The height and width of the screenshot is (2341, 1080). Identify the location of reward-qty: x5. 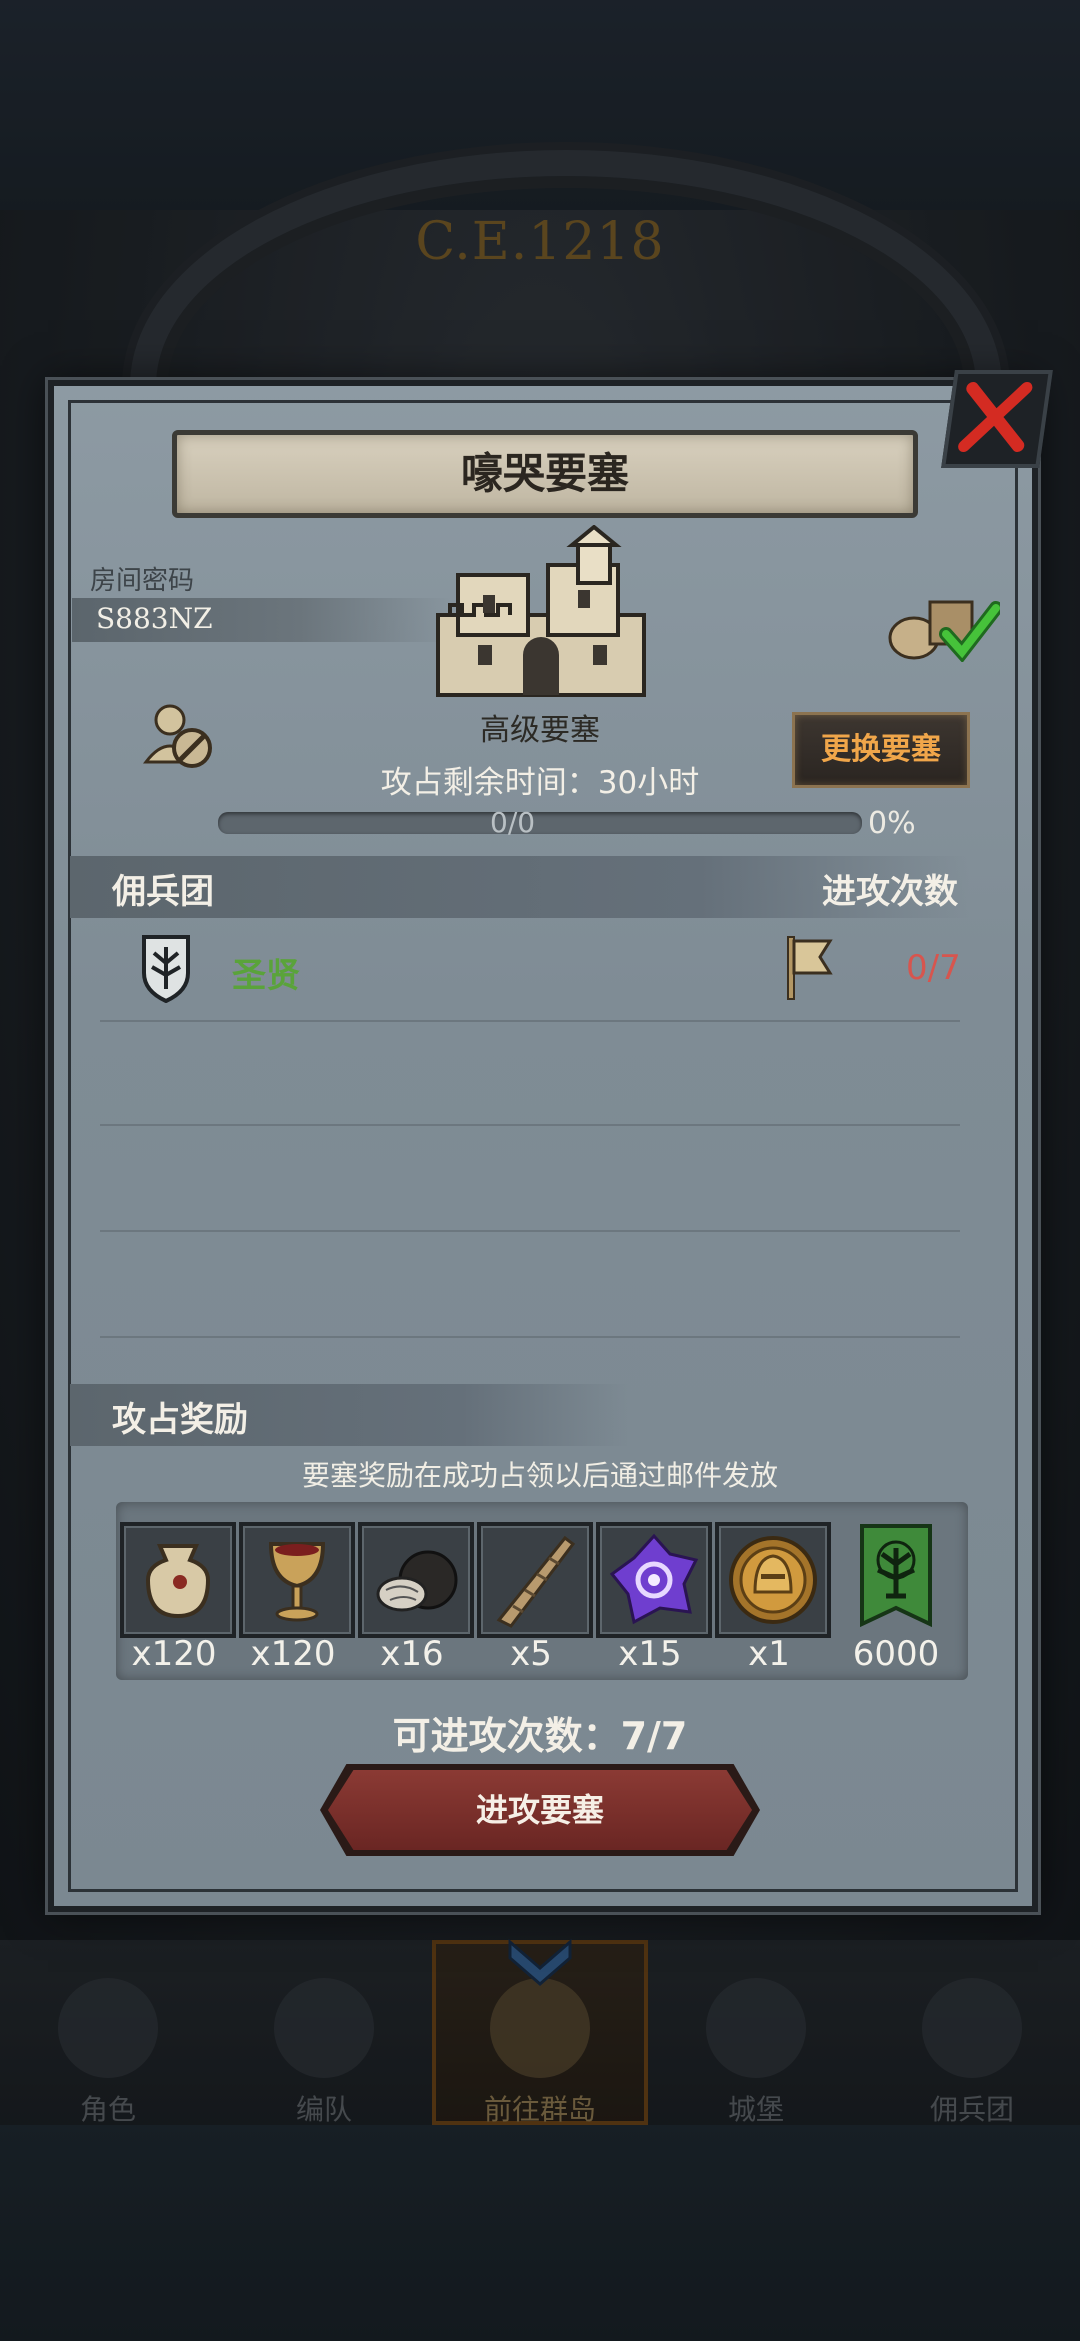
(531, 1654).